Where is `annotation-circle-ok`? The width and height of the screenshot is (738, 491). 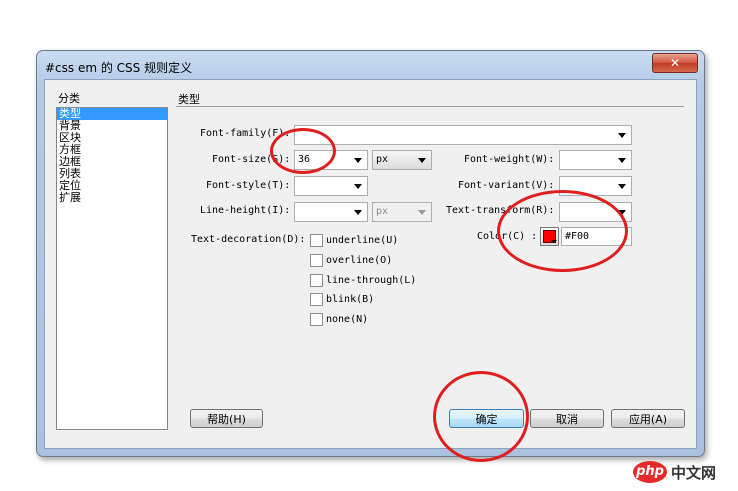 annotation-circle-ok is located at coordinates (481, 416).